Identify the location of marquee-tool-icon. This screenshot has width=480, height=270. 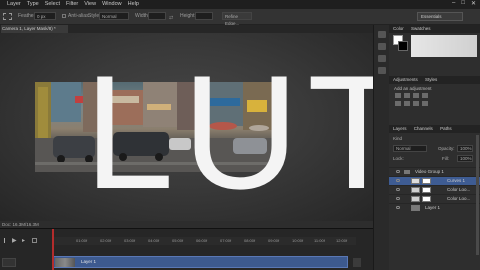
(7, 16).